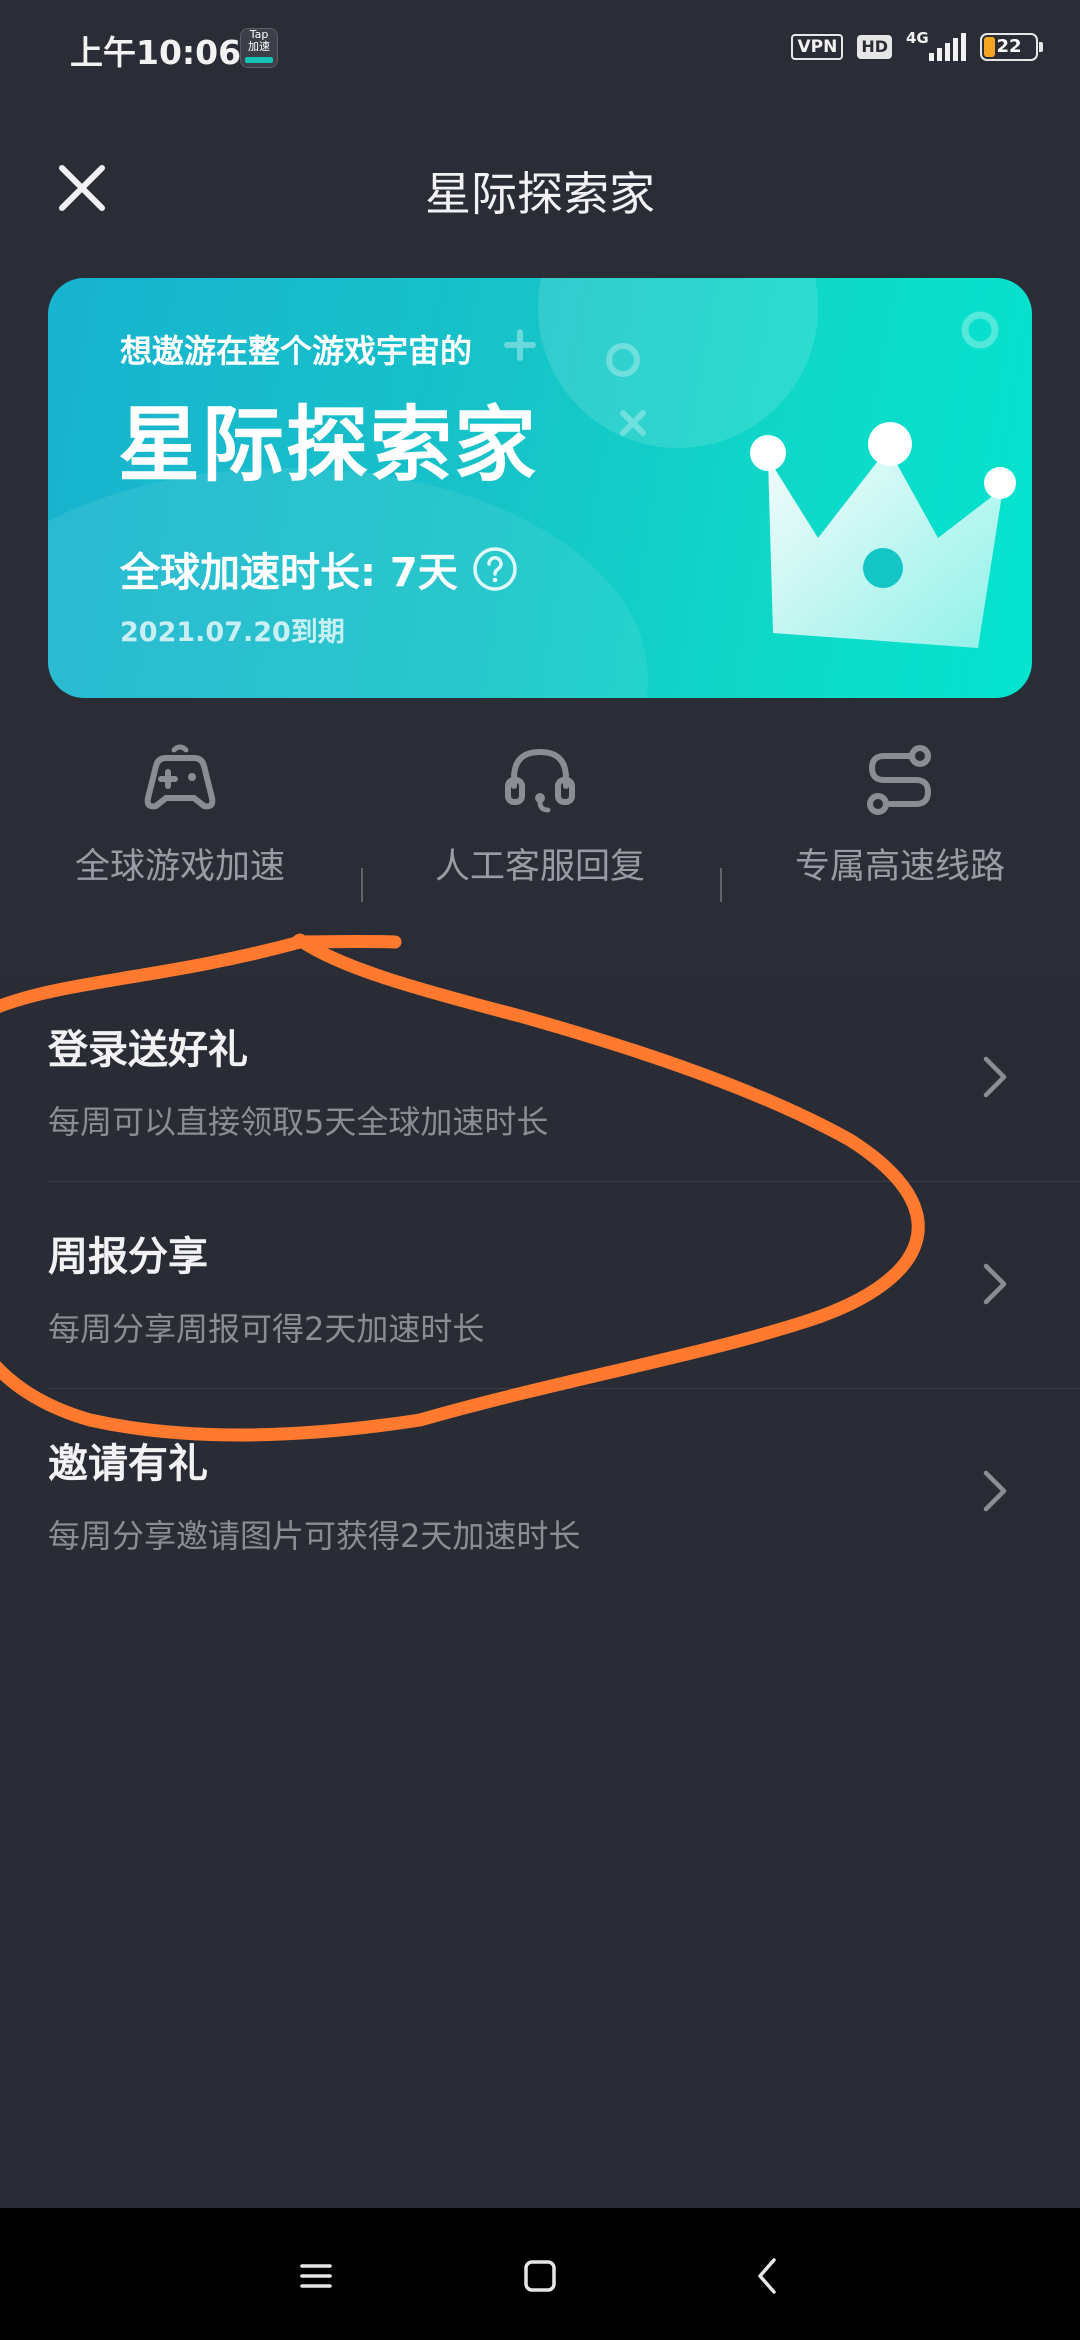 This screenshot has width=1080, height=2340. What do you see at coordinates (520, 345) in the screenshot?
I see `sparkle-plus-icon` at bounding box center [520, 345].